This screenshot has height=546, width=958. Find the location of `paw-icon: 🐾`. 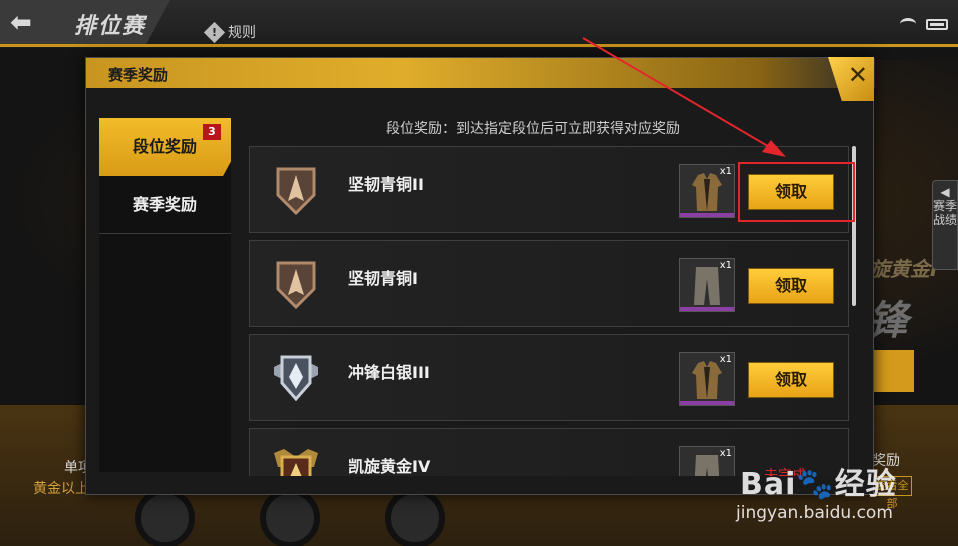

paw-icon: 🐾 is located at coordinates (815, 484).